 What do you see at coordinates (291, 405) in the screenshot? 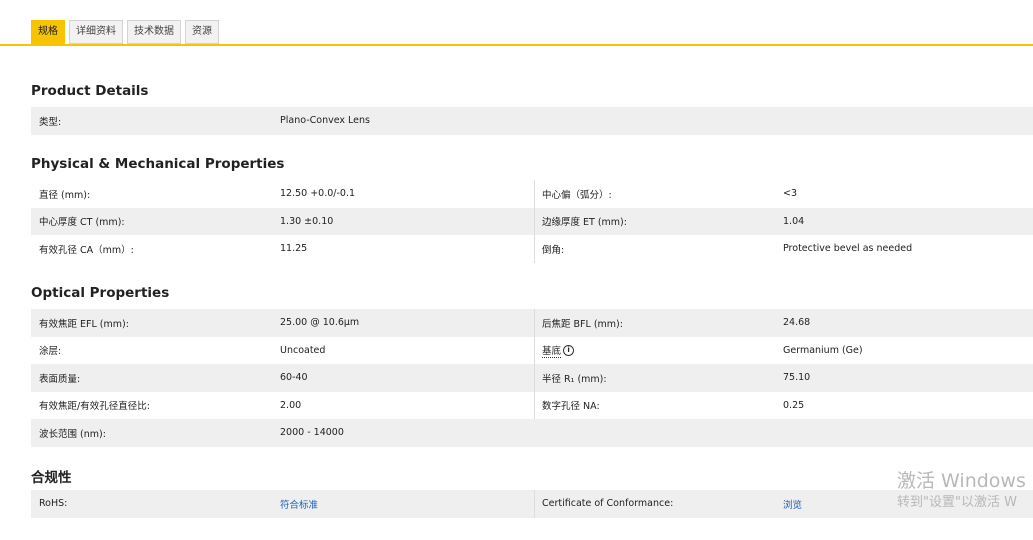
I see `spec-value: 2.00` at bounding box center [291, 405].